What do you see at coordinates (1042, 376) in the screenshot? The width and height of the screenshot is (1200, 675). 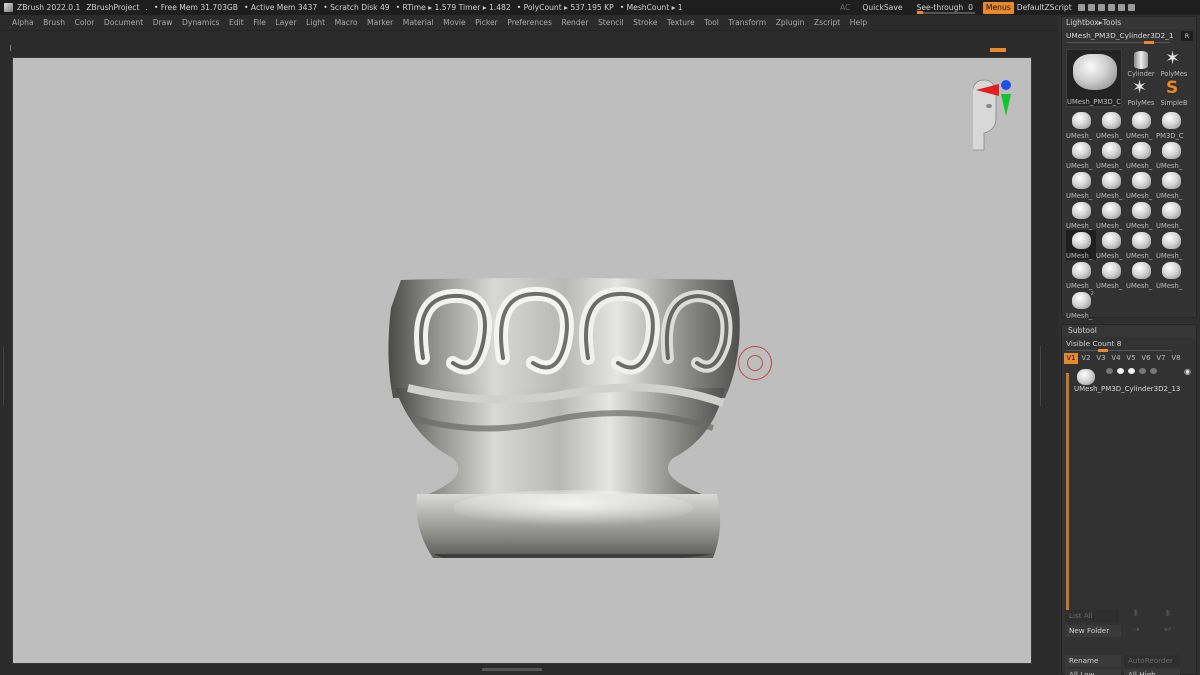 I see `right-mini-tray-grip` at bounding box center [1042, 376].